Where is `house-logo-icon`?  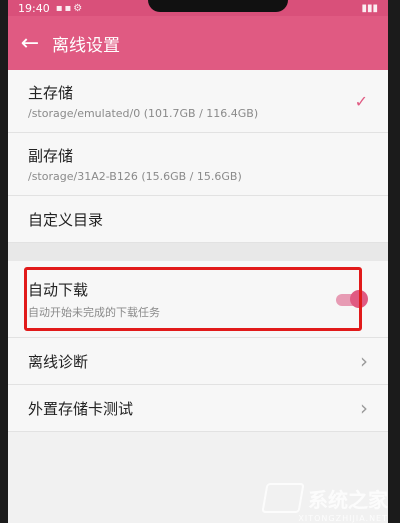 house-logo-icon is located at coordinates (283, 498).